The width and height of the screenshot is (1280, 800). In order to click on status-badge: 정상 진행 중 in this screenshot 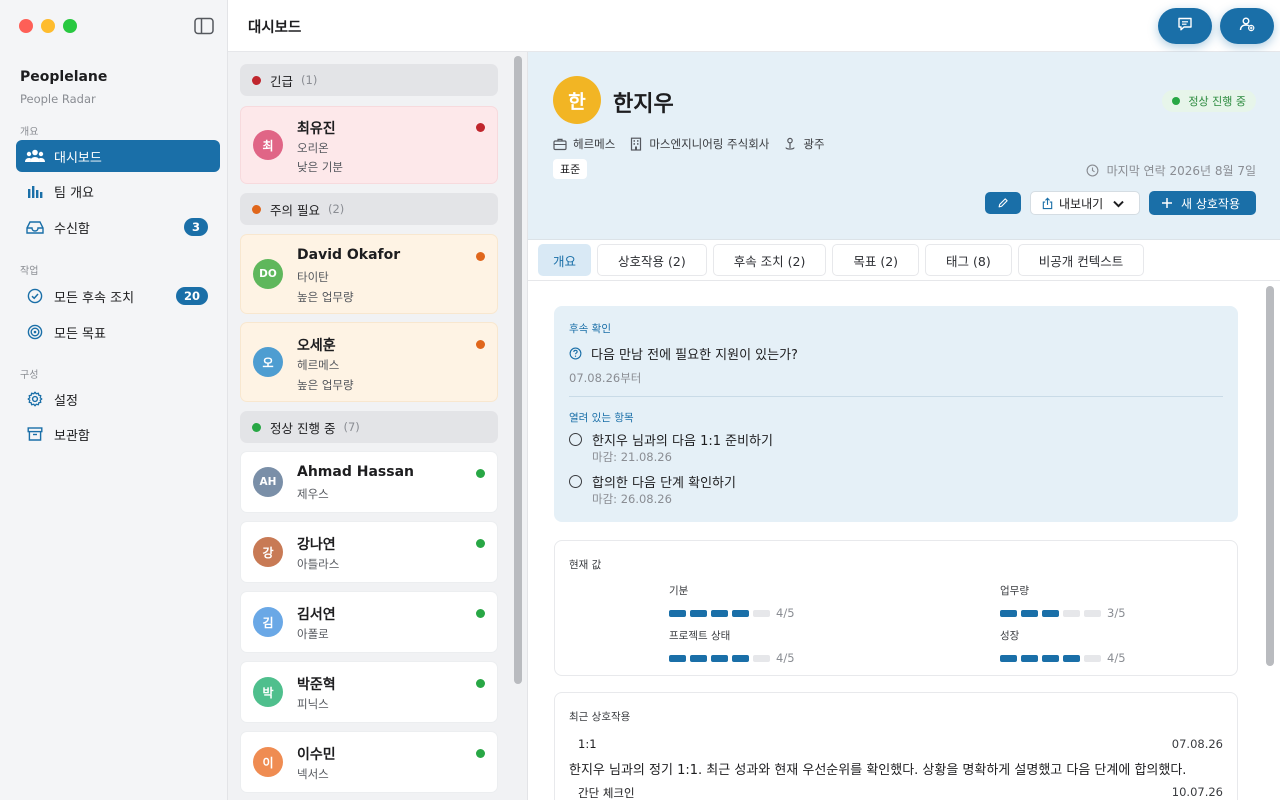, I will do `click(1209, 101)`.